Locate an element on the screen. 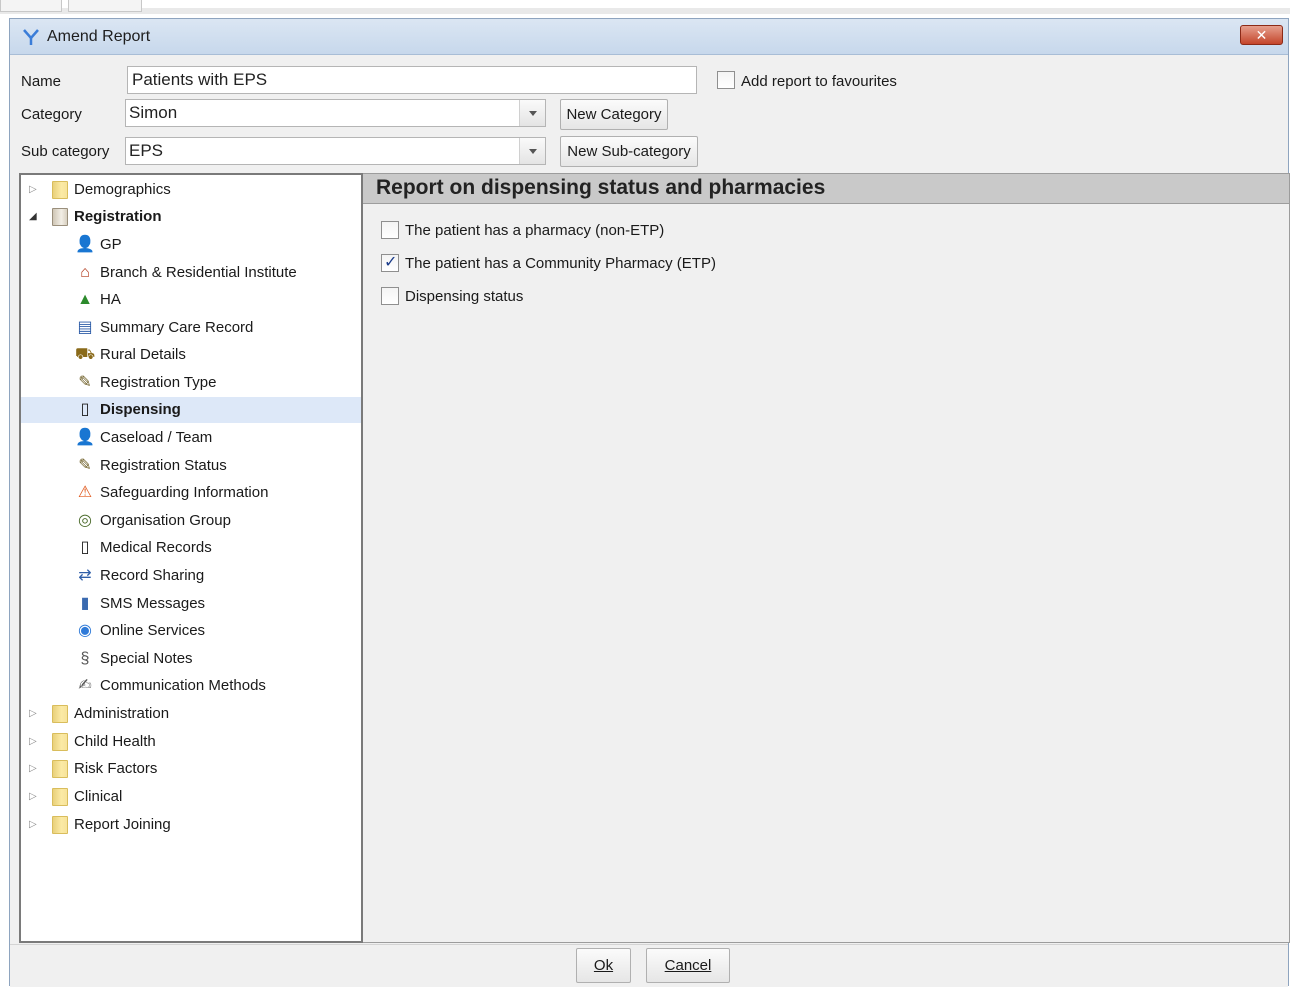 This screenshot has width=1290, height=987. dialog-button-bar: Ok Cancel is located at coordinates (649, 965).